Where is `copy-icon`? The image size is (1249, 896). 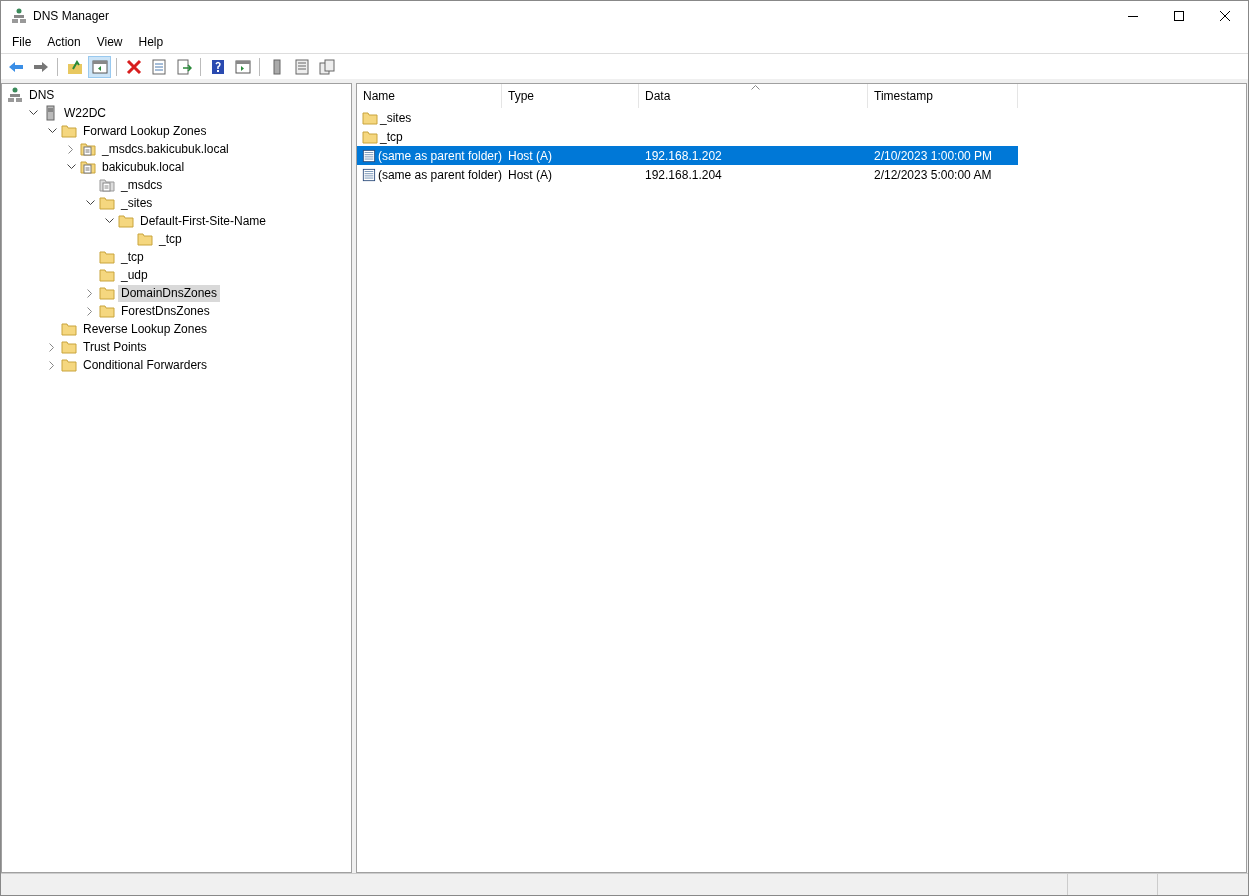
copy-icon is located at coordinates (326, 66).